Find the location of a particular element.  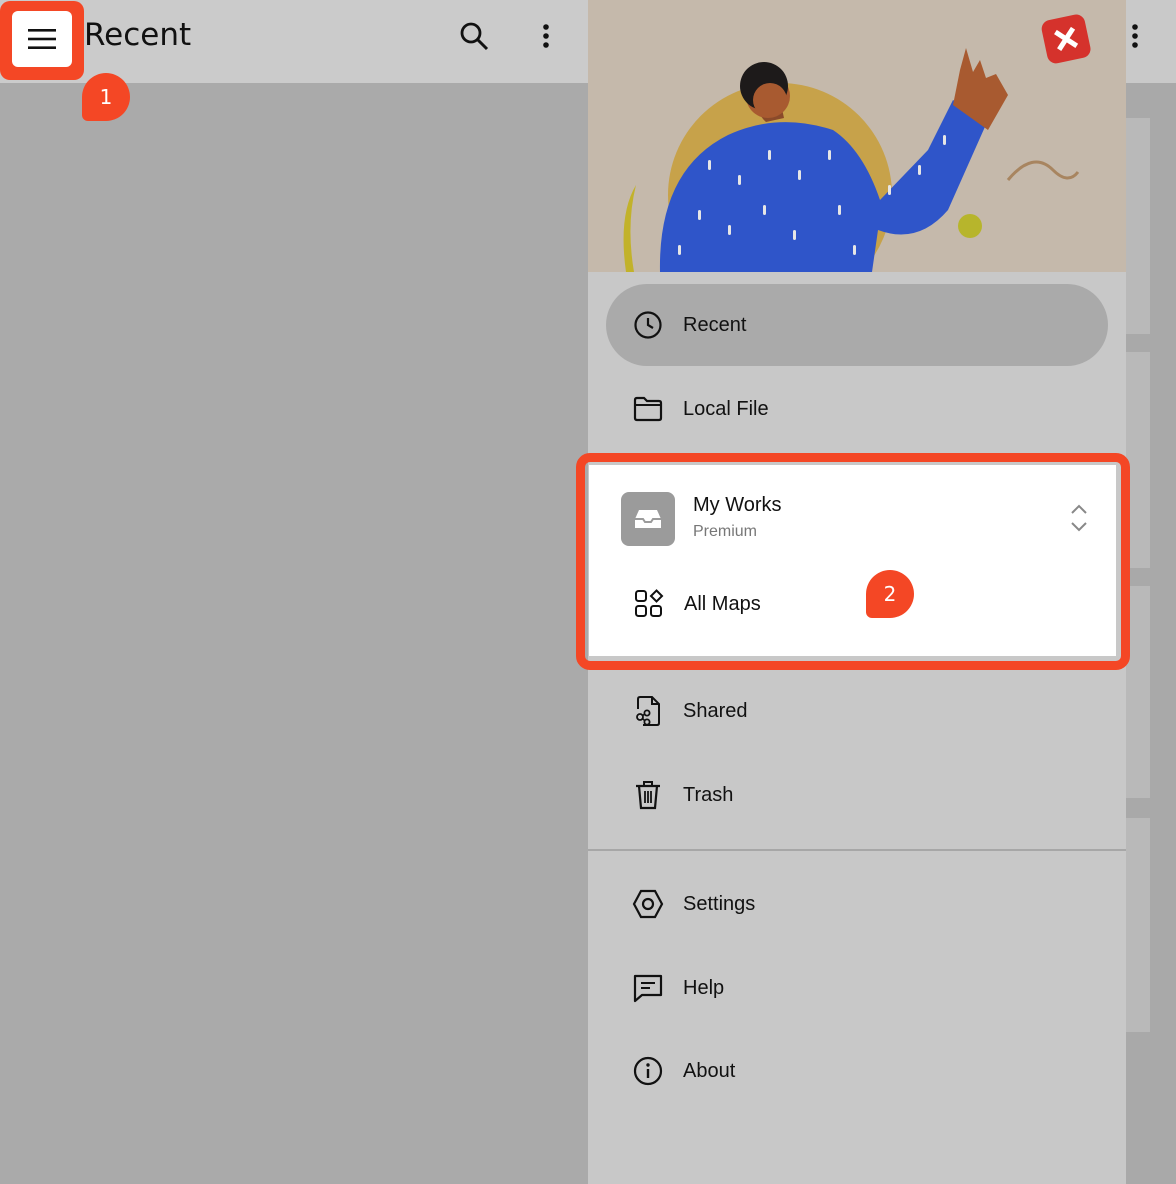

trash-icon is located at coordinates (648, 795).